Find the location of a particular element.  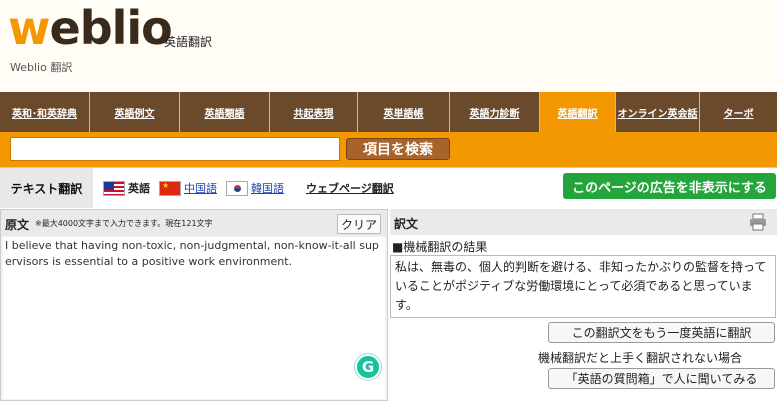

source-panel-header: 原文 ※最大4000文字まで入力できます。現在121文字 クリア is located at coordinates (194, 223).